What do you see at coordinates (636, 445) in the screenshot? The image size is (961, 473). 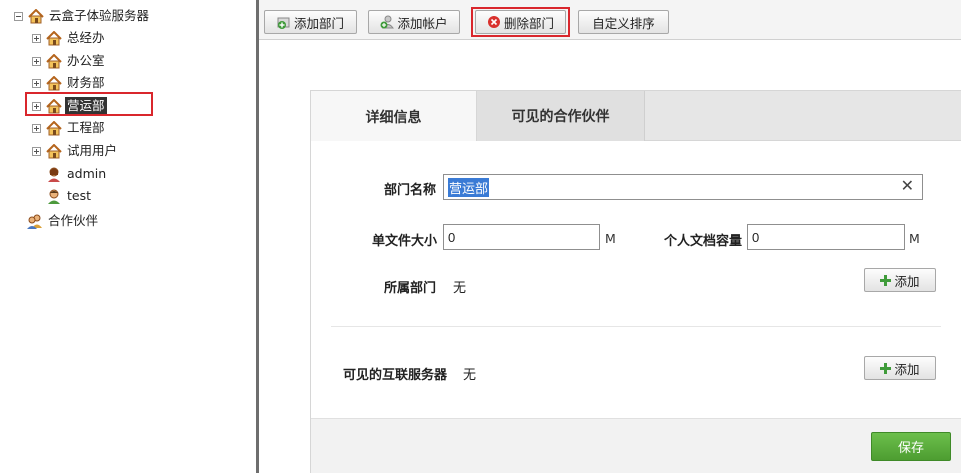 I see `card-footer: 保存` at bounding box center [636, 445].